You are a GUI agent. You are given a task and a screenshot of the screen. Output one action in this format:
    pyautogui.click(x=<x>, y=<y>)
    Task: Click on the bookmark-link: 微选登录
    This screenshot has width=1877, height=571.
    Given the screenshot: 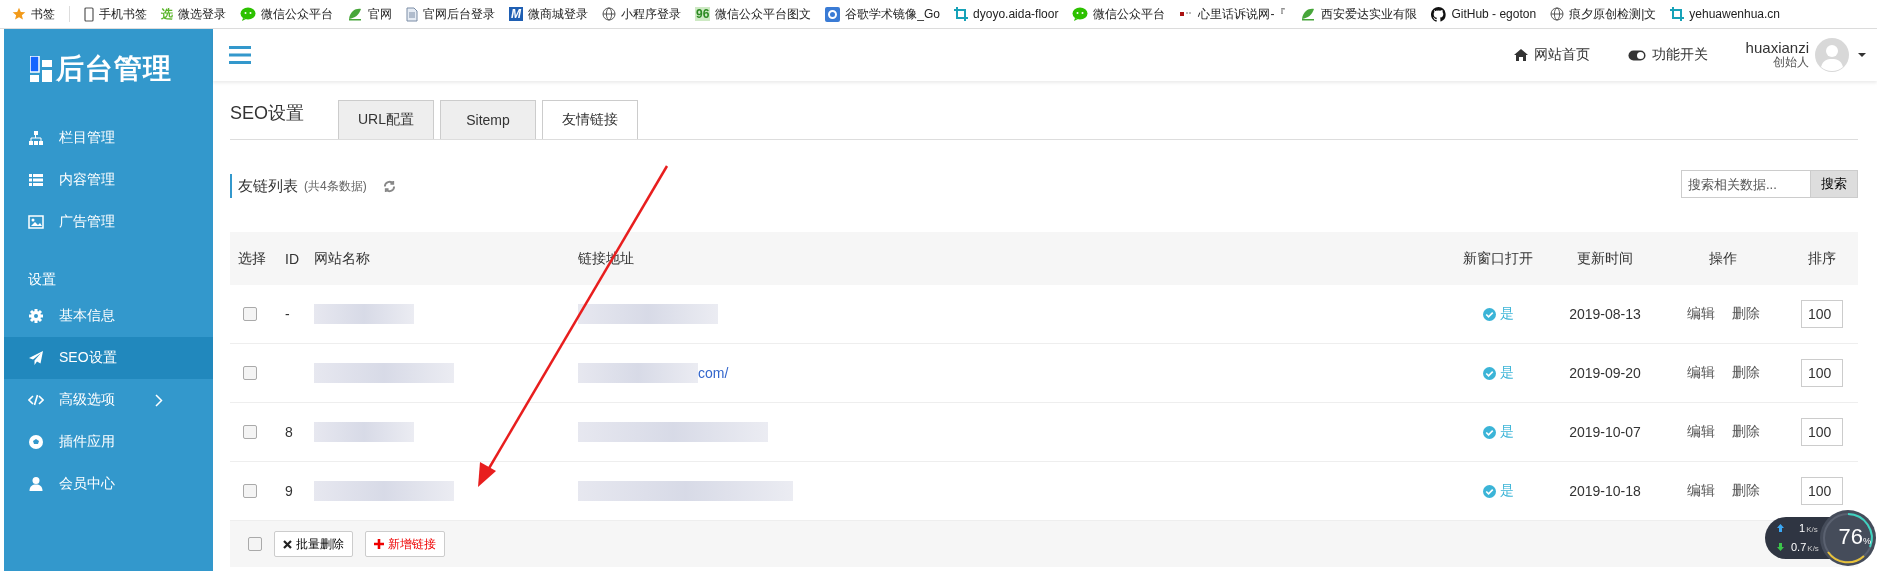 What is the action you would take?
    pyautogui.click(x=202, y=14)
    